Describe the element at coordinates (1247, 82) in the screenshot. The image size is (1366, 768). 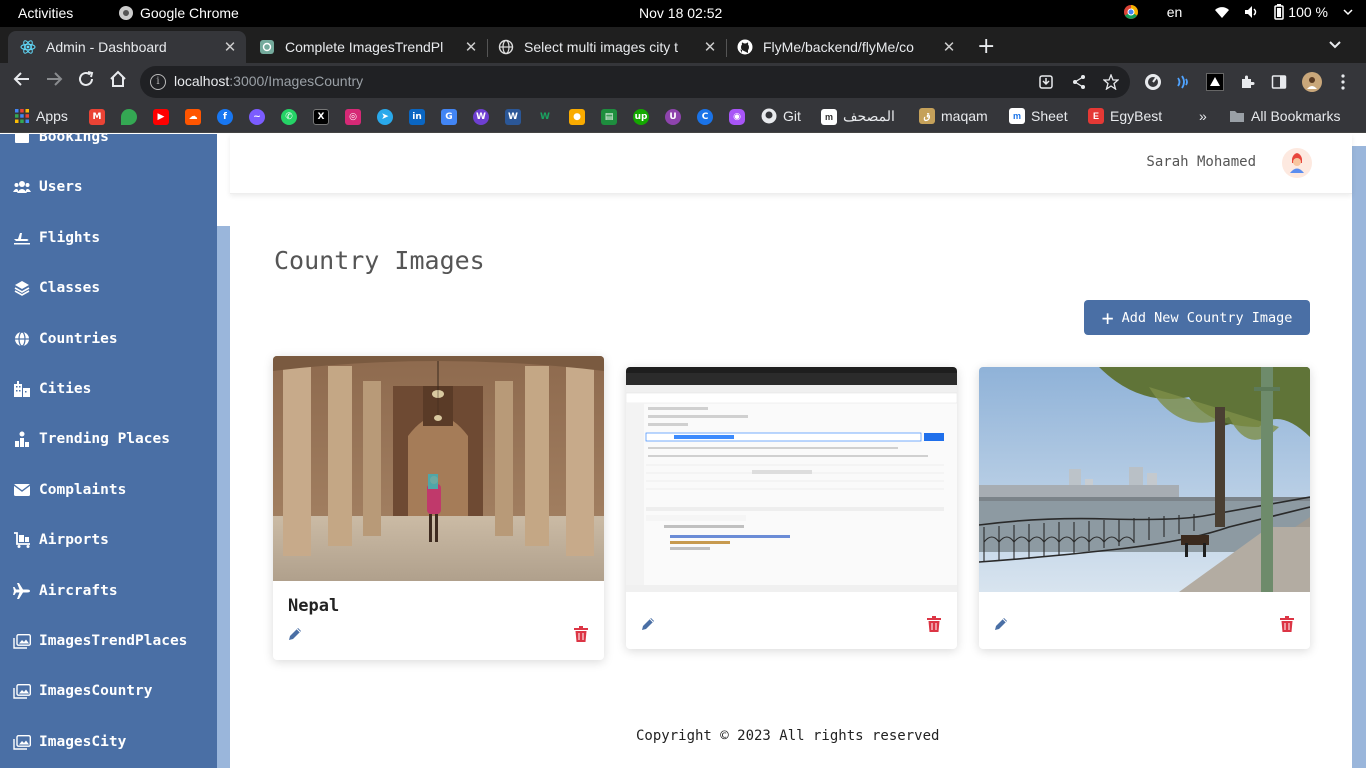
I see `extensions-puzzle-icon` at that location.